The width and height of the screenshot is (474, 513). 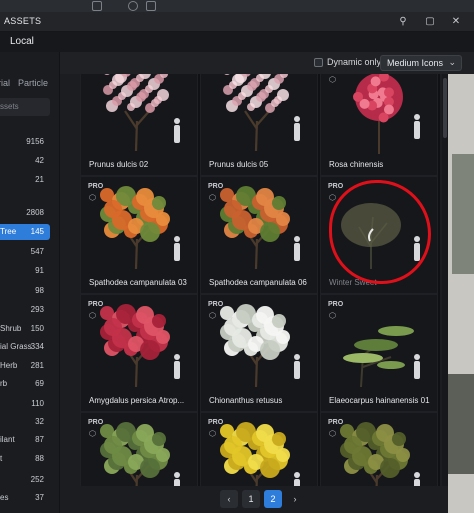 I want to click on asset-name: Rosa chinensis, so click(x=356, y=164).